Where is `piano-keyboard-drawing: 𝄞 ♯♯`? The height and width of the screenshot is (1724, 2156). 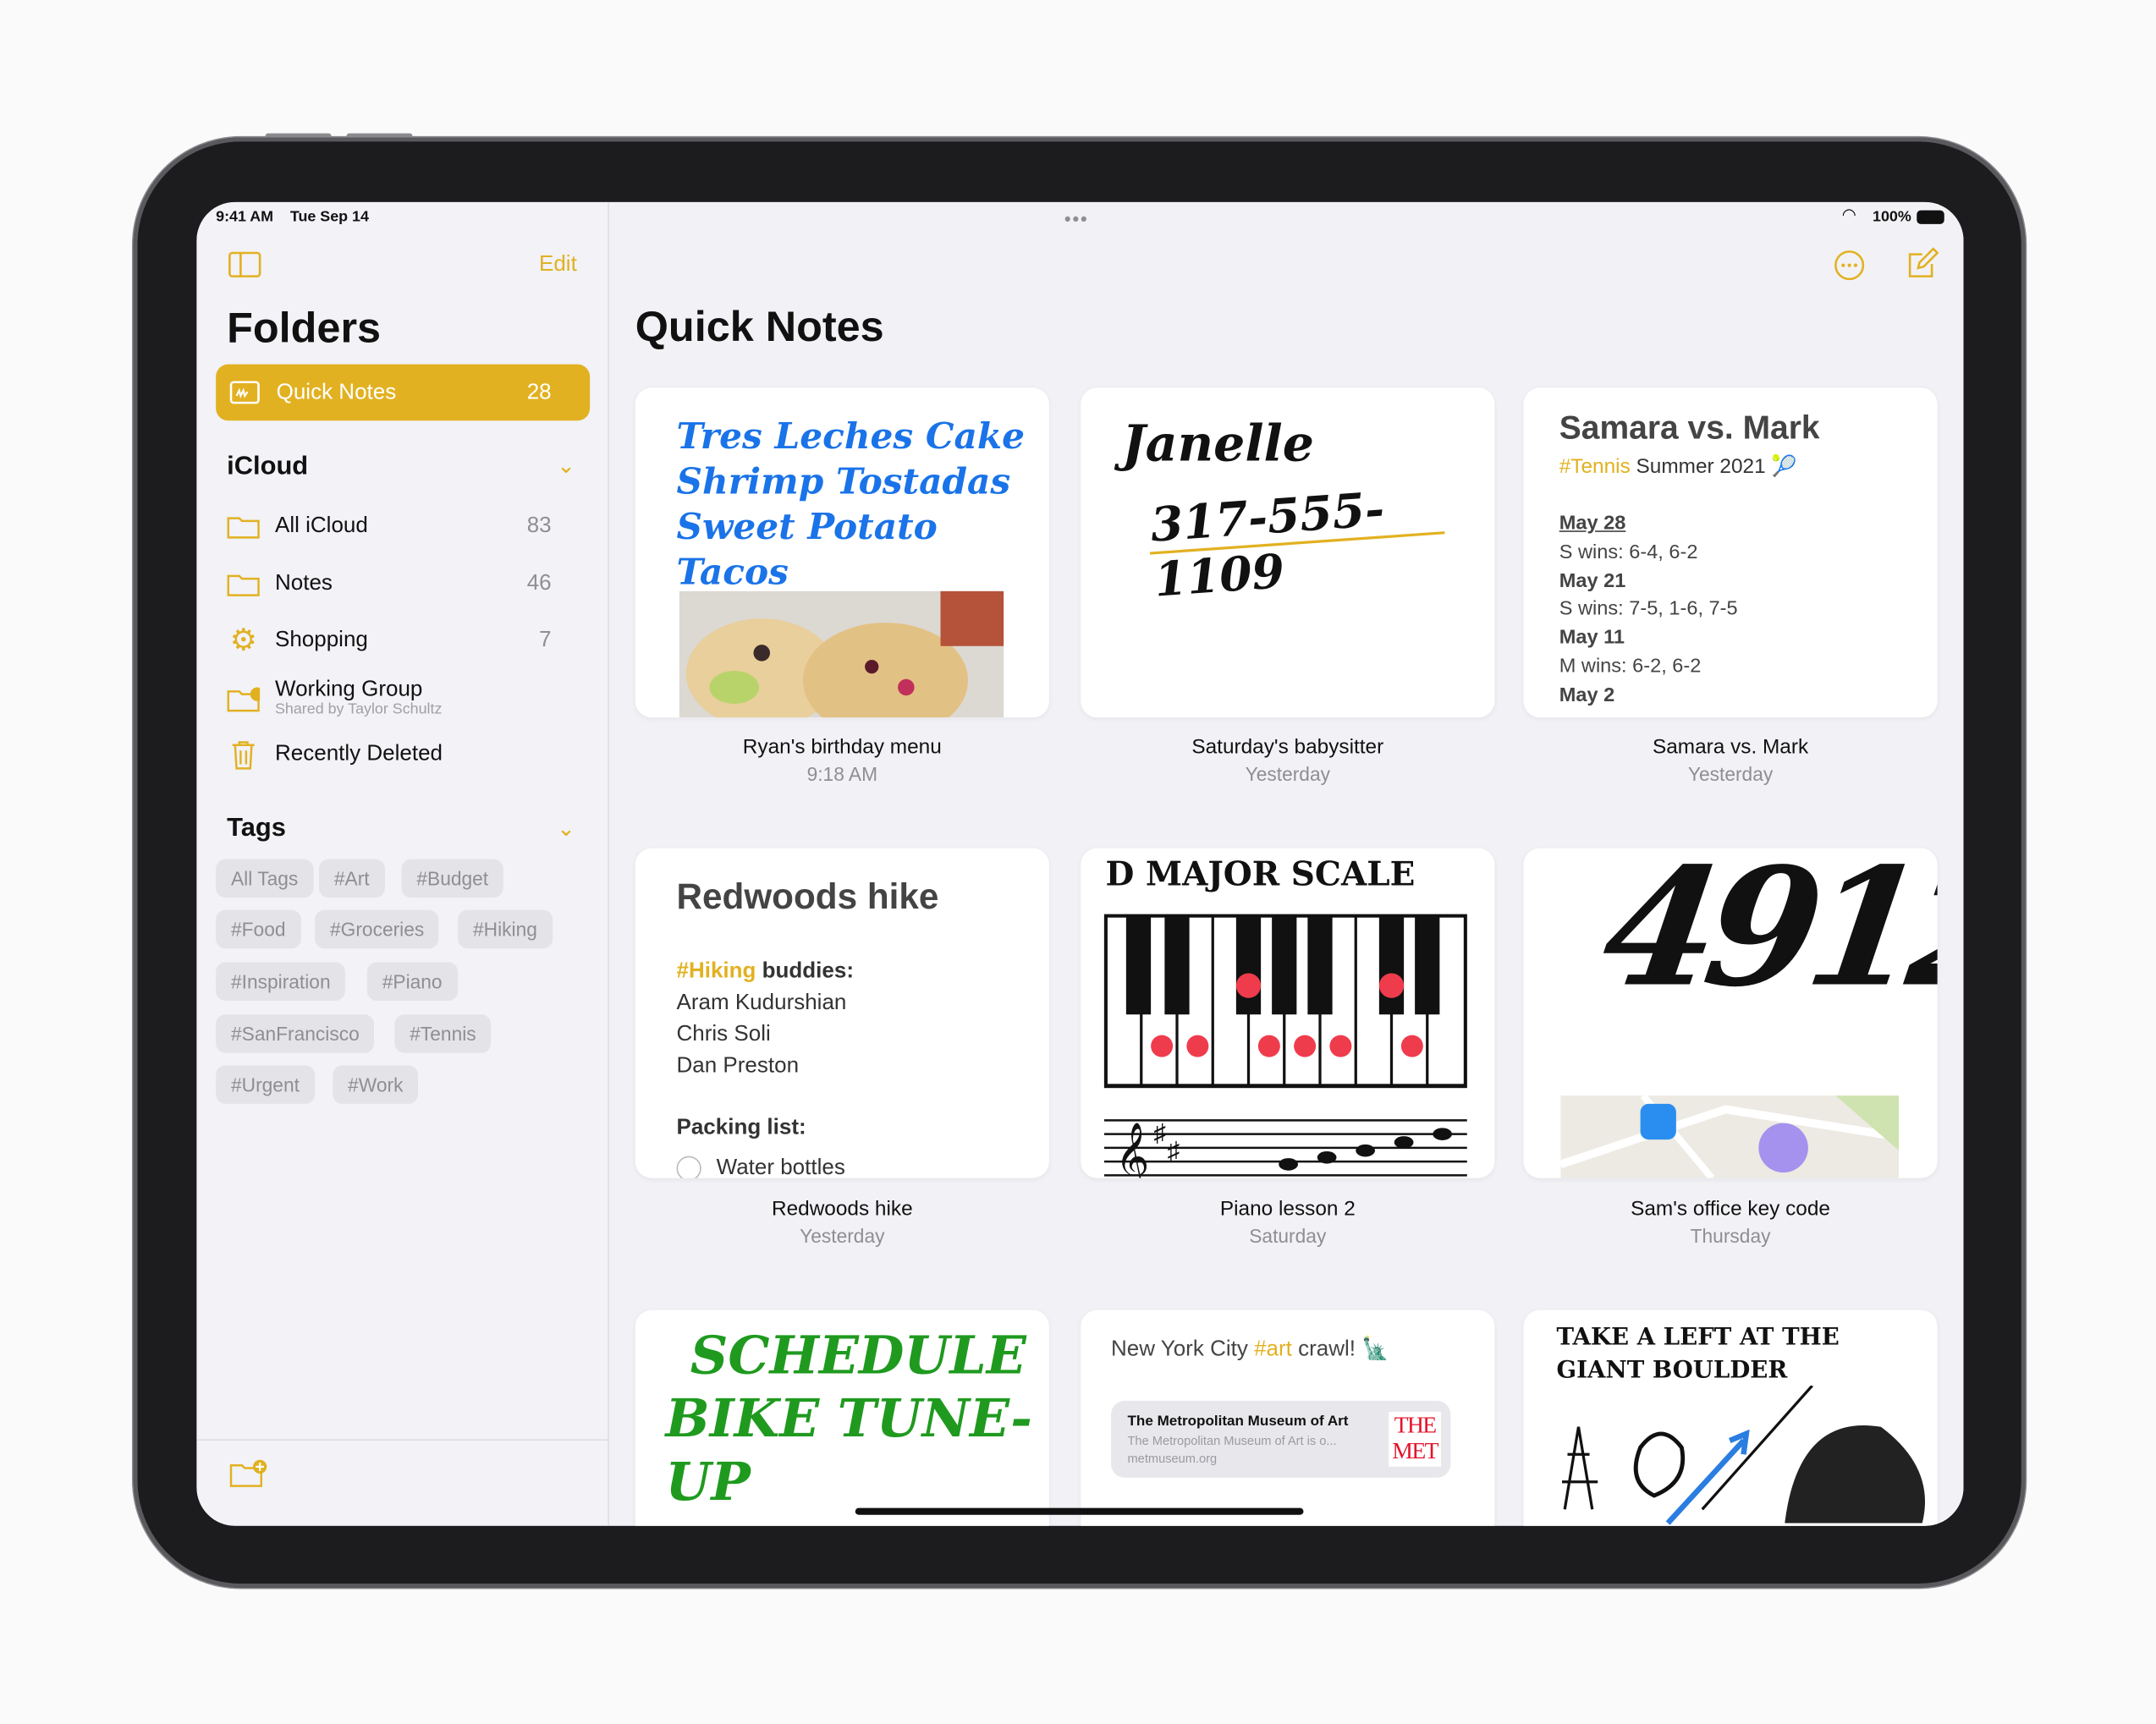
piano-keyboard-drawing: 𝄞 ♯♯ is located at coordinates (1285, 1046).